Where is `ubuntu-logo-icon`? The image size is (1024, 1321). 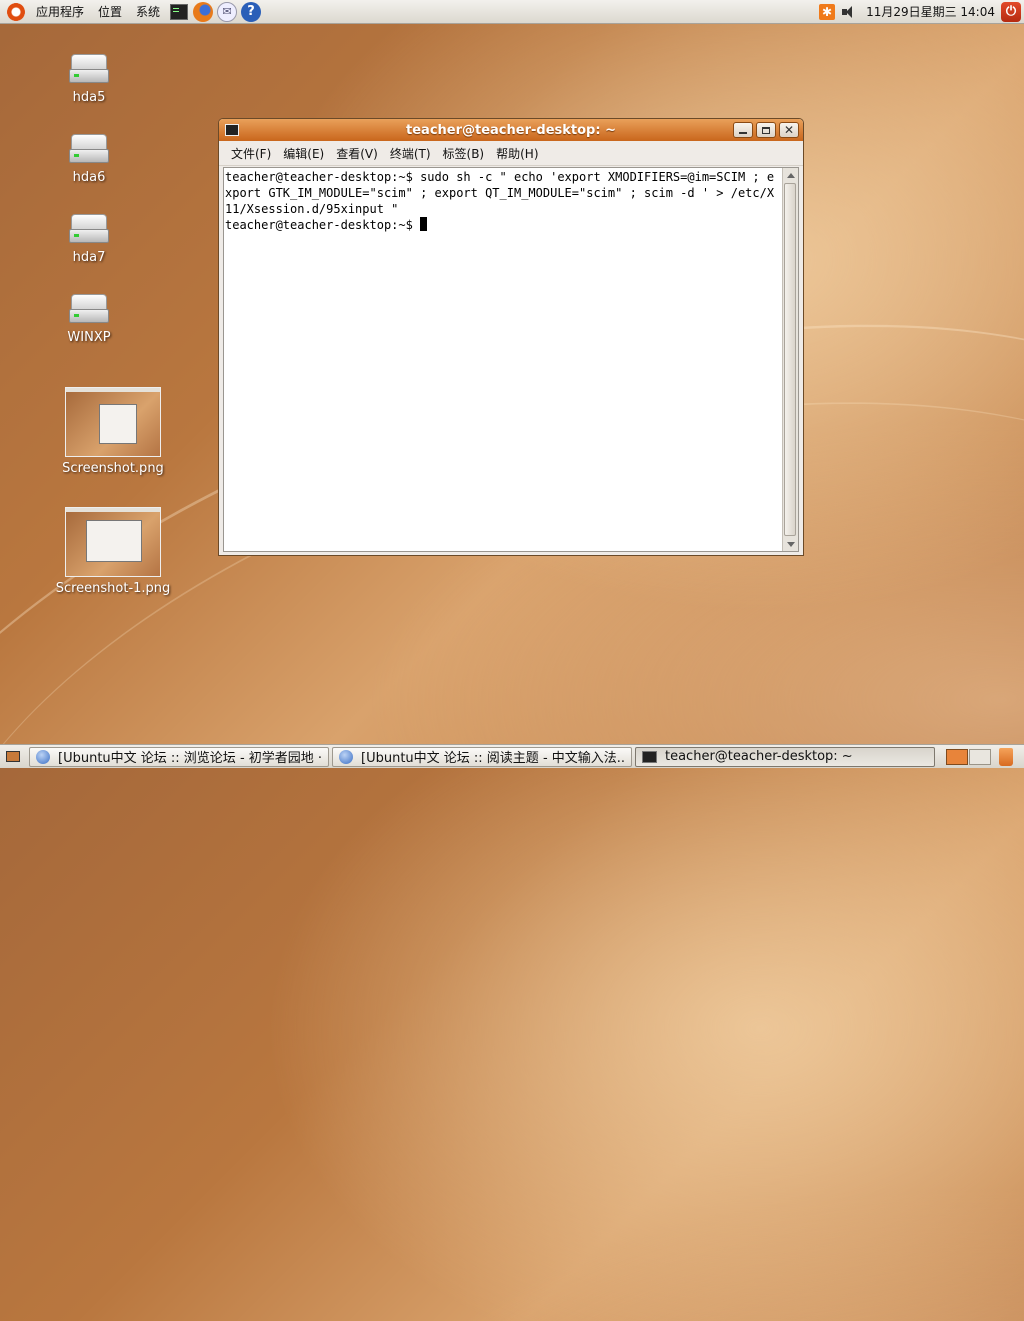
ubuntu-logo-icon is located at coordinates (16, 11).